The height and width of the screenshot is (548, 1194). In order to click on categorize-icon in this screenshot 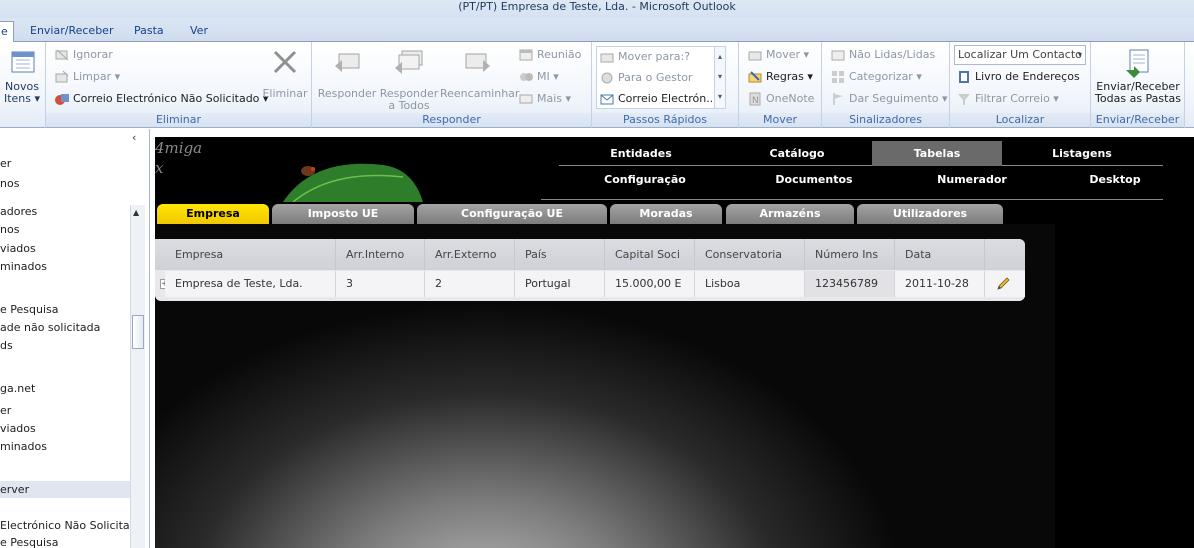, I will do `click(838, 77)`.